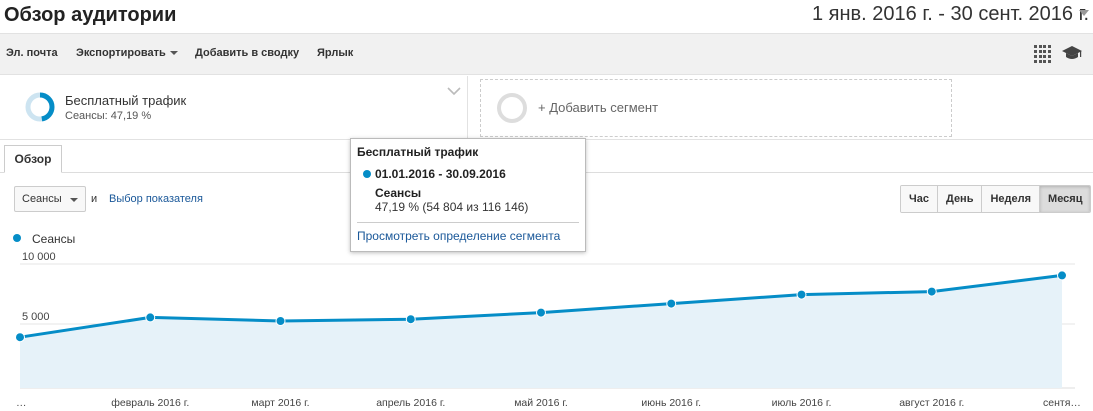  What do you see at coordinates (468, 236) in the screenshot?
I see `view-segment-definition-link: Просмотреть определение сегмента` at bounding box center [468, 236].